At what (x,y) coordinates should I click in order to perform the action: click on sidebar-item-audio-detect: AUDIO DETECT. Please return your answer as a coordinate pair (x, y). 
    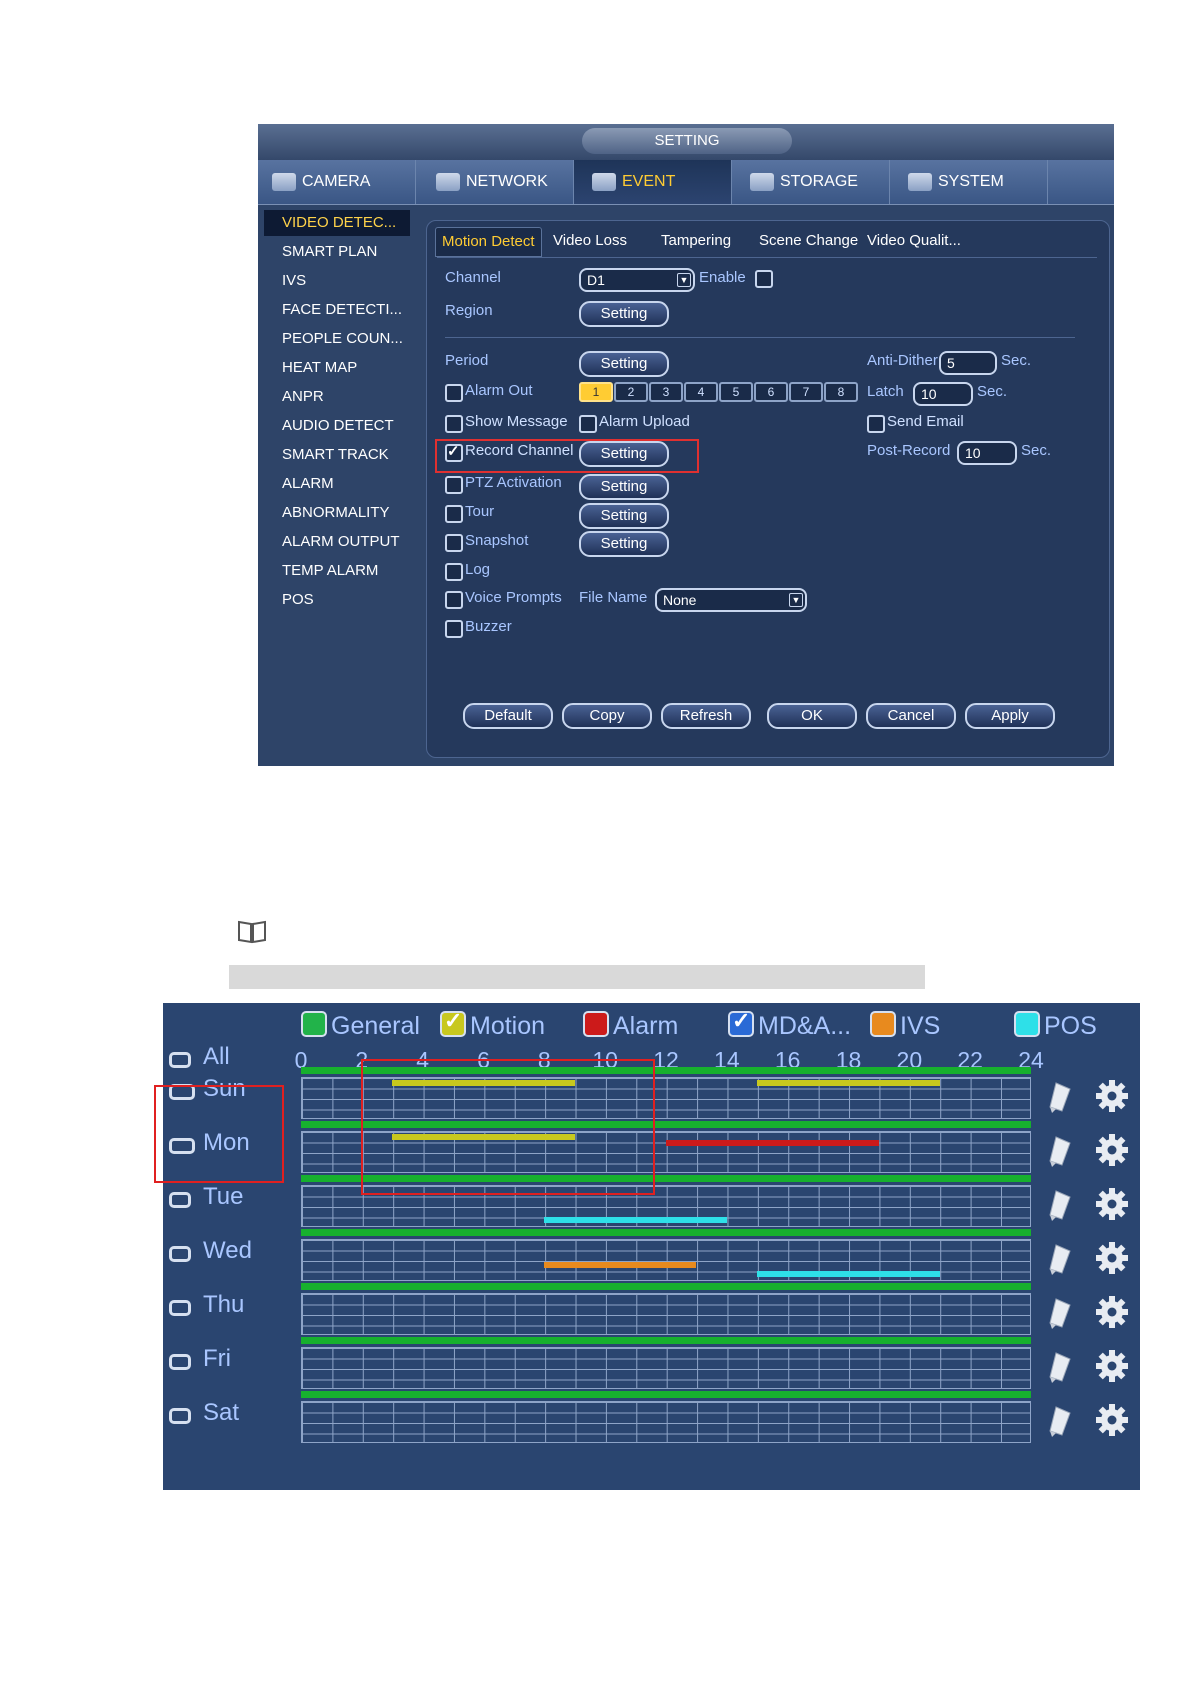
    Looking at the image, I should click on (337, 426).